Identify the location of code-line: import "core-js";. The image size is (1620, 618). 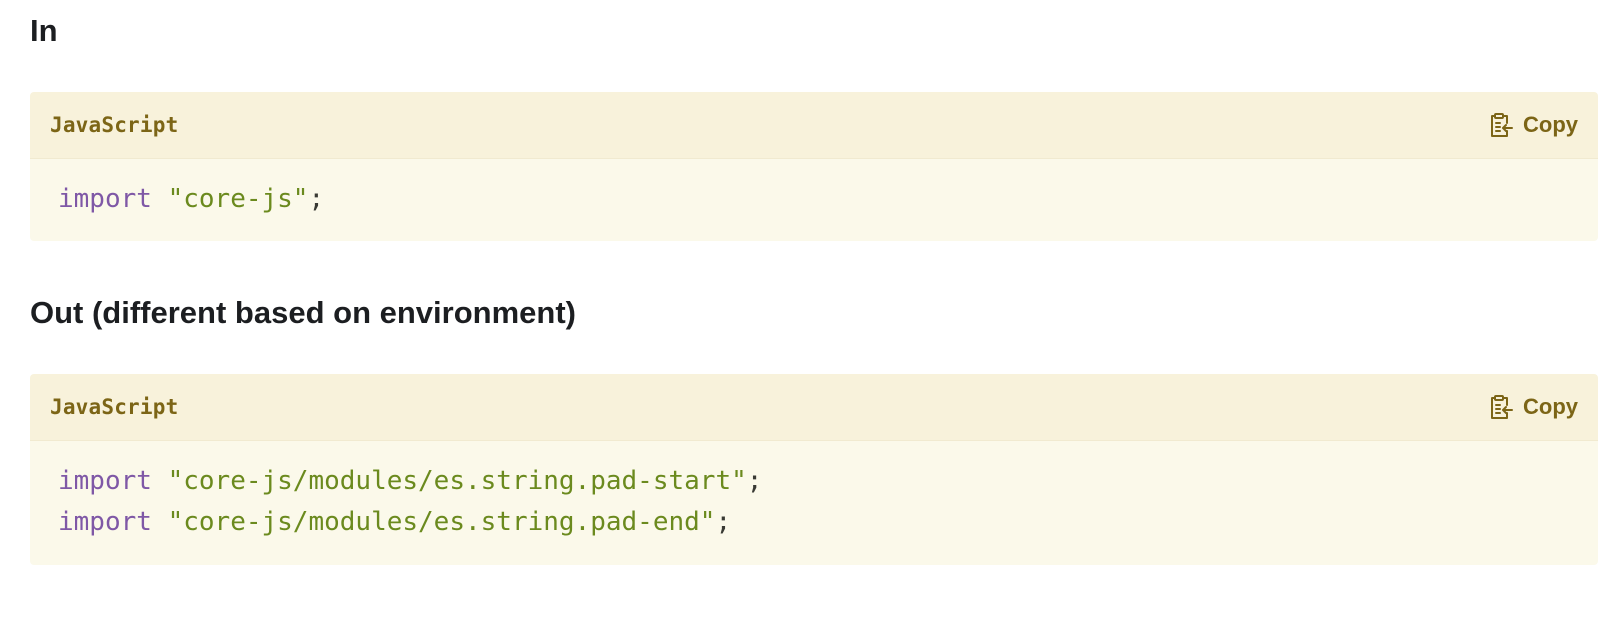
(814, 199).